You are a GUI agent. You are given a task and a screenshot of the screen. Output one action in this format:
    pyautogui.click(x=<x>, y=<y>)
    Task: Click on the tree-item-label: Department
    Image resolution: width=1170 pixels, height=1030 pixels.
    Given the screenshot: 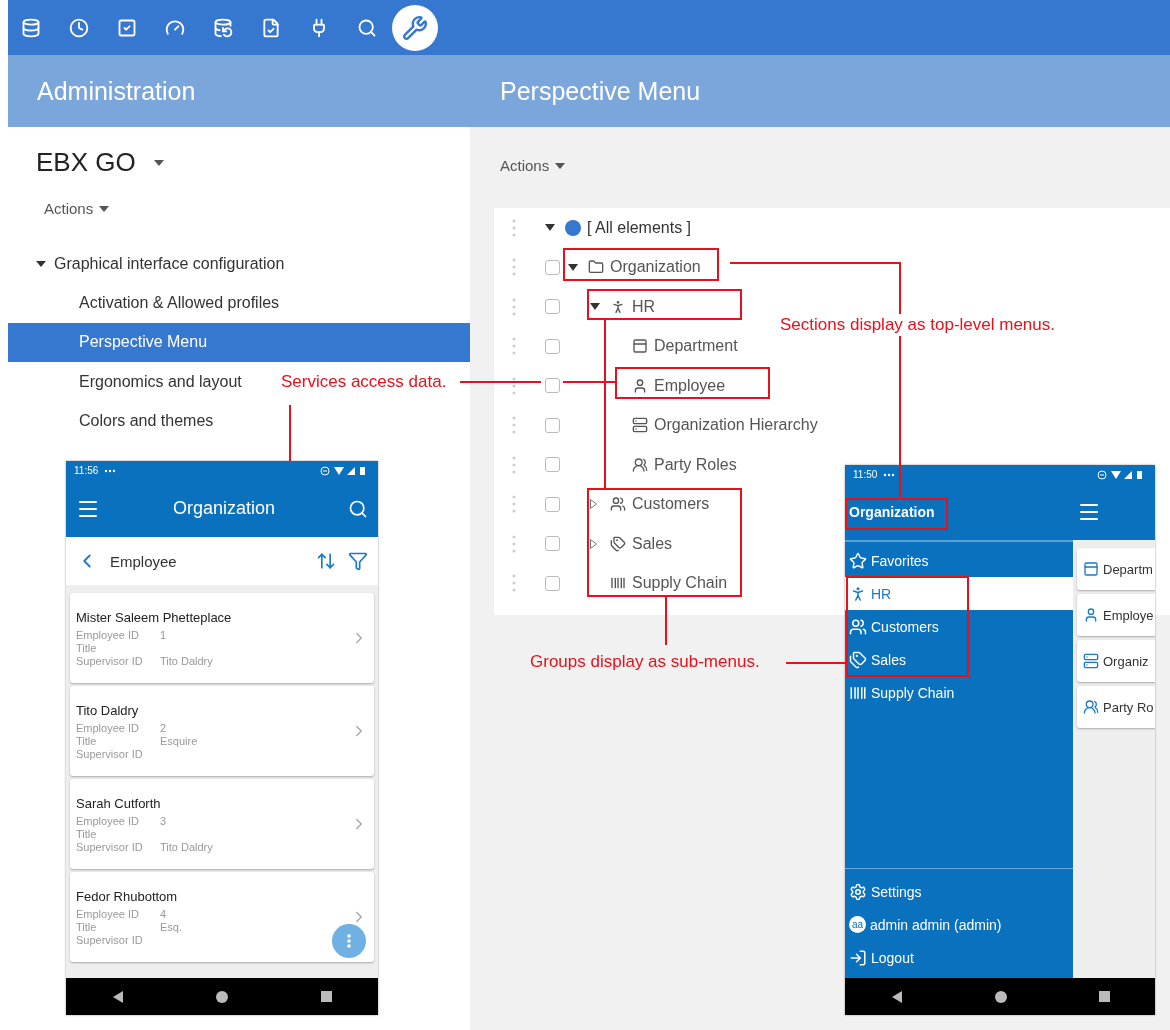 What is the action you would take?
    pyautogui.click(x=696, y=346)
    